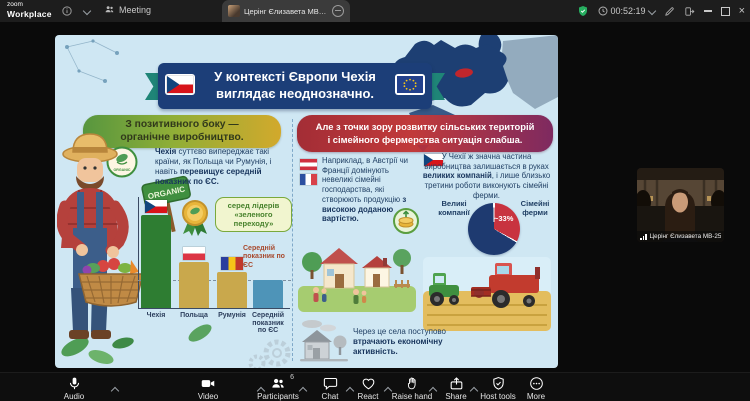 The image size is (750, 401). I want to click on workspace-chevron-icon, so click(87, 11).